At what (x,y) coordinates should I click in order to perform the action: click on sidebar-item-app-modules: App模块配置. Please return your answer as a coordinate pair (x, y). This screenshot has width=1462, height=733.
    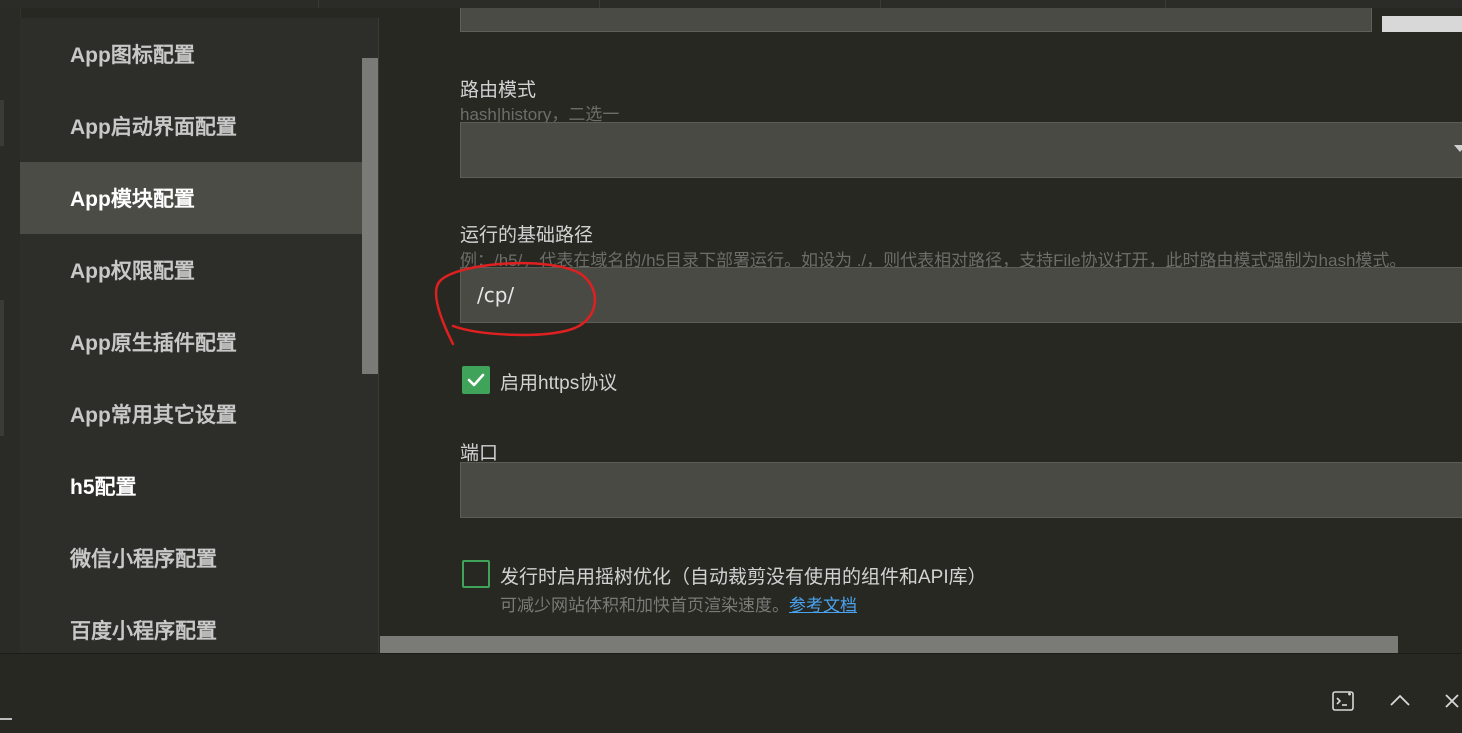
    Looking at the image, I should click on (191, 198).